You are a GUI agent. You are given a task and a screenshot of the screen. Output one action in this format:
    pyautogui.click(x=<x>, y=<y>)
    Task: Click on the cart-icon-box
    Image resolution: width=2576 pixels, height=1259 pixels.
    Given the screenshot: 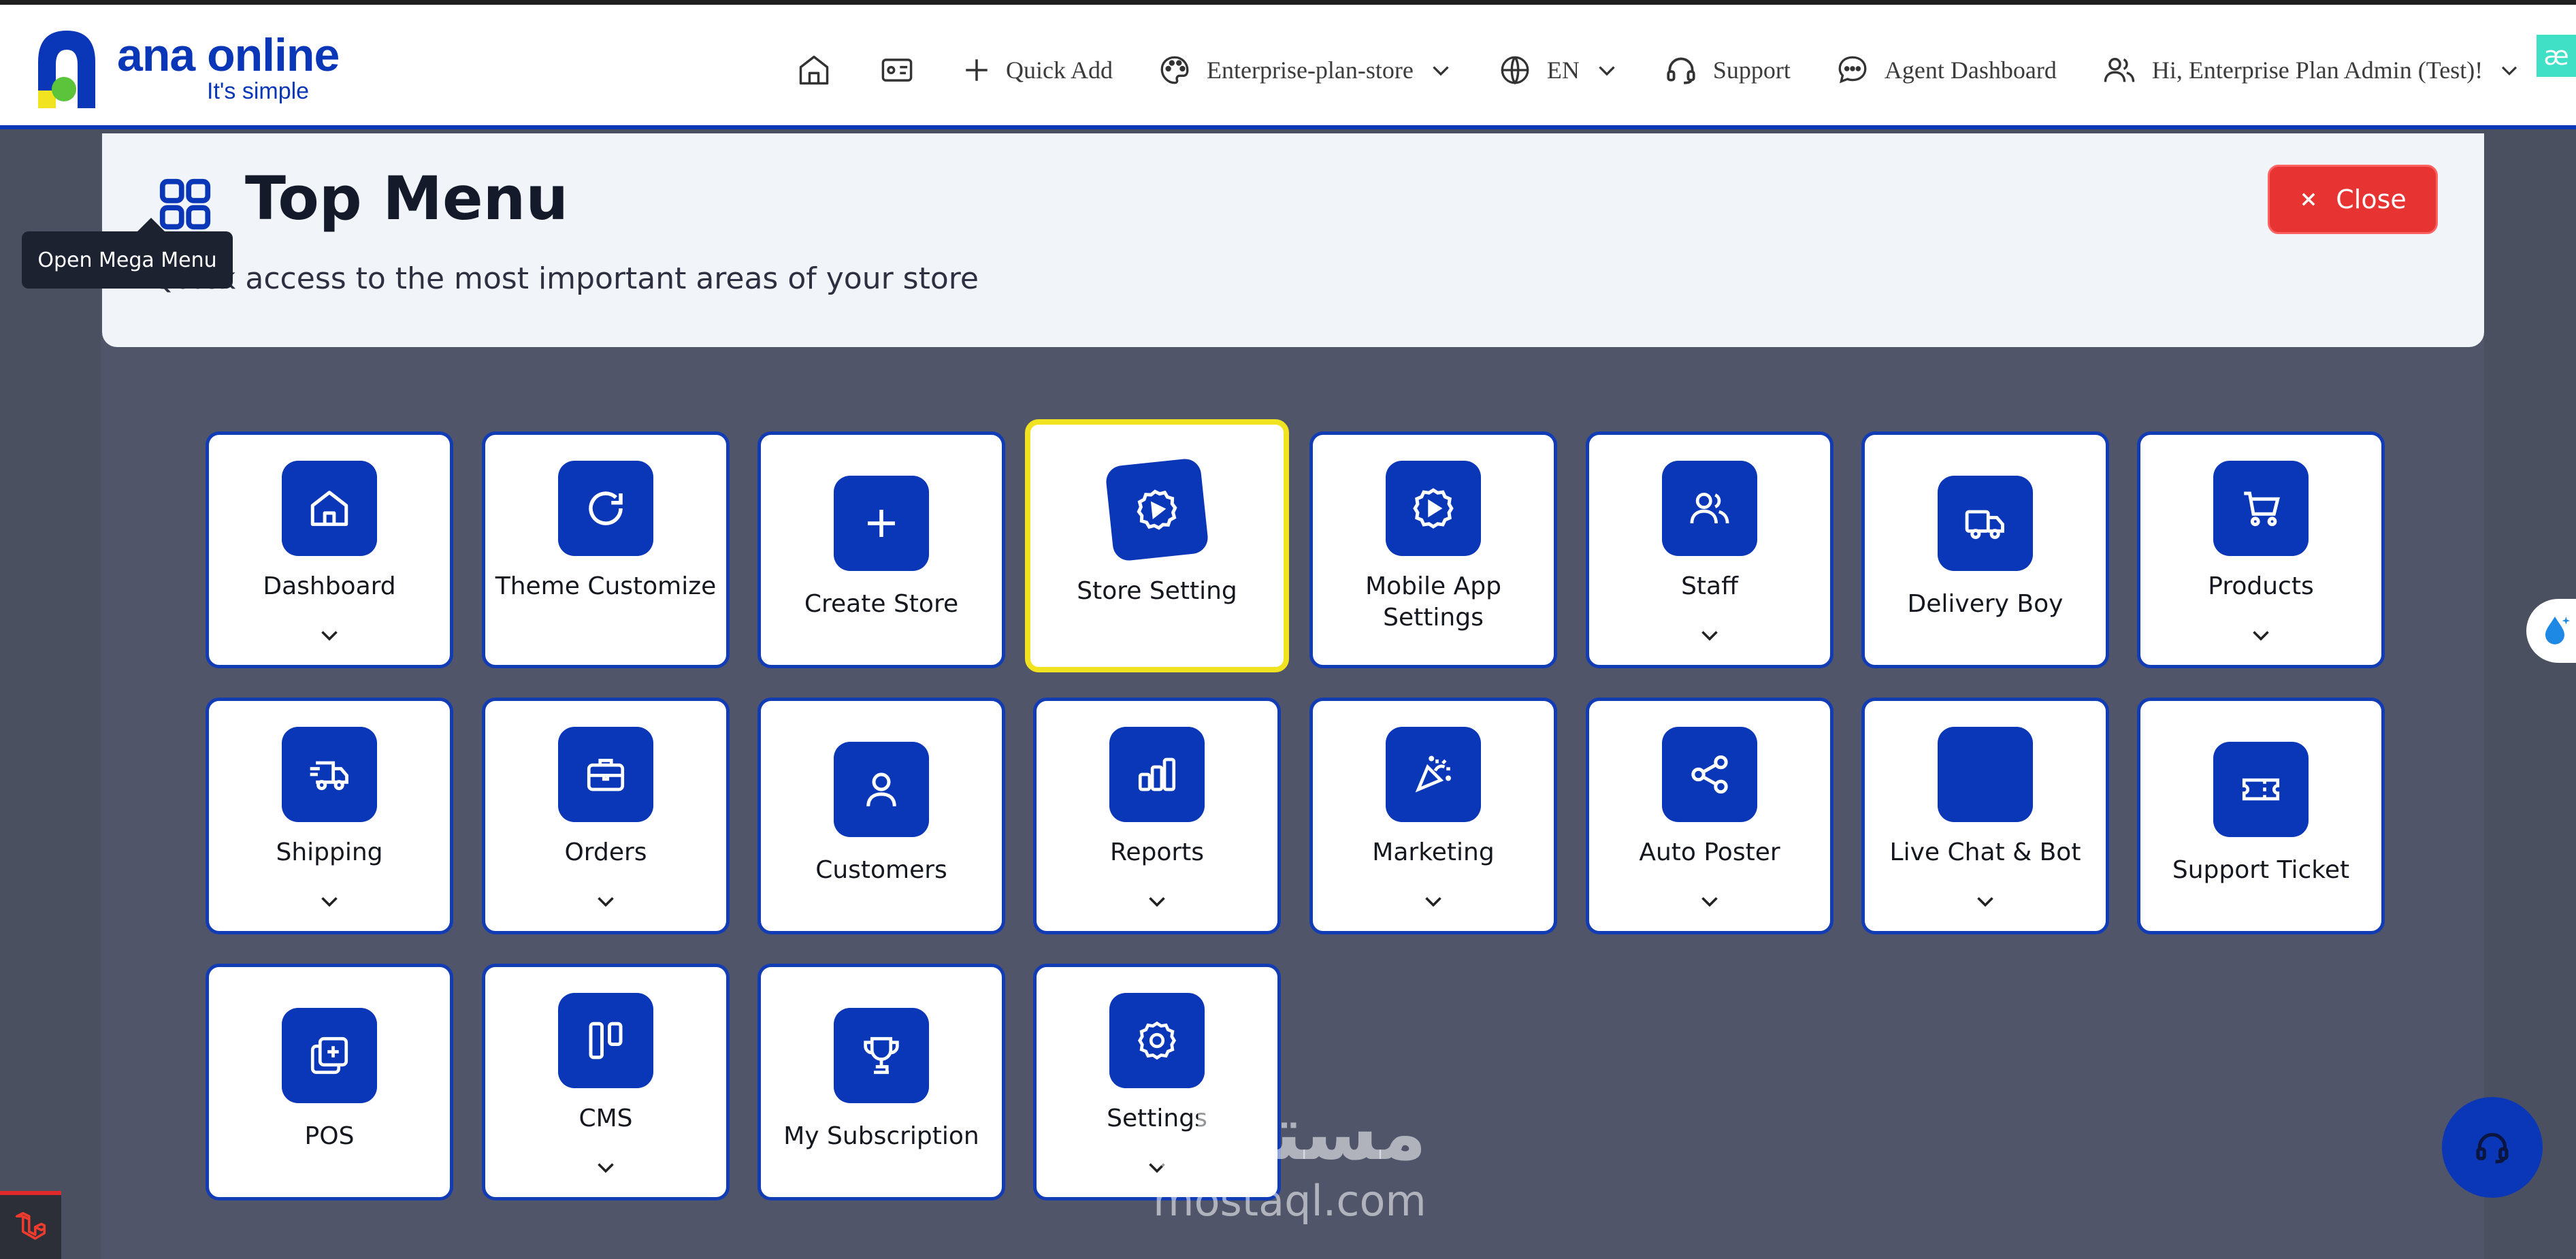 What is the action you would take?
    pyautogui.click(x=2261, y=509)
    